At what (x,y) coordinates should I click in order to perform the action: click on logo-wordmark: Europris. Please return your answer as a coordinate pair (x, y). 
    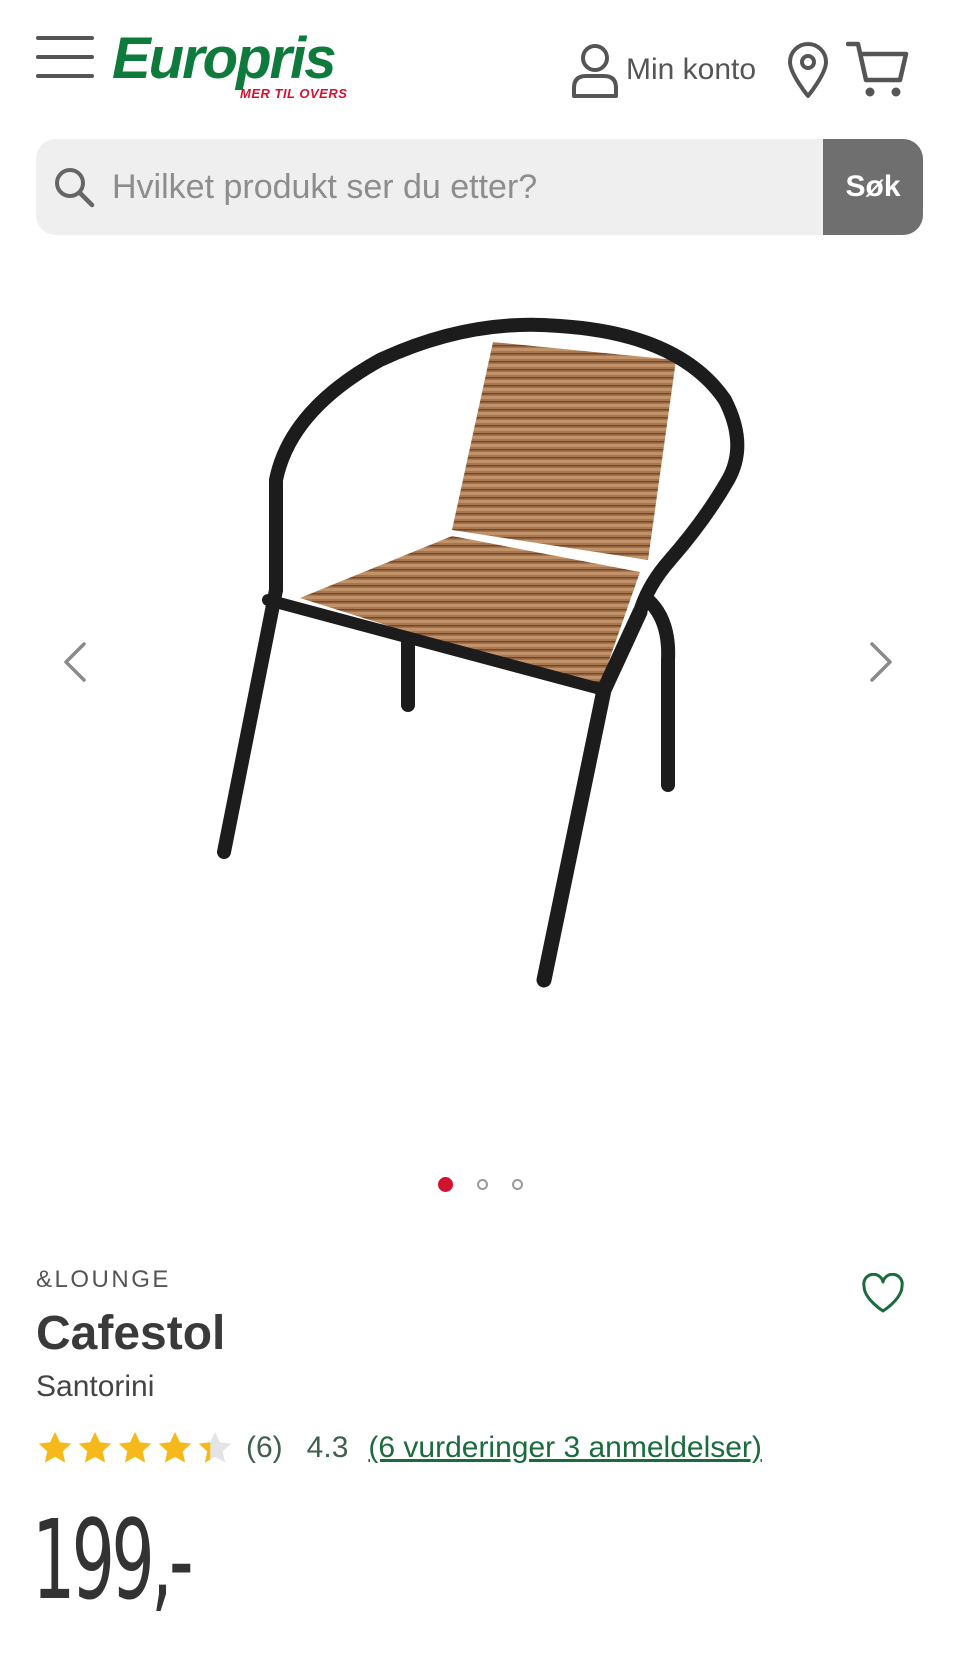
    Looking at the image, I should click on (224, 58).